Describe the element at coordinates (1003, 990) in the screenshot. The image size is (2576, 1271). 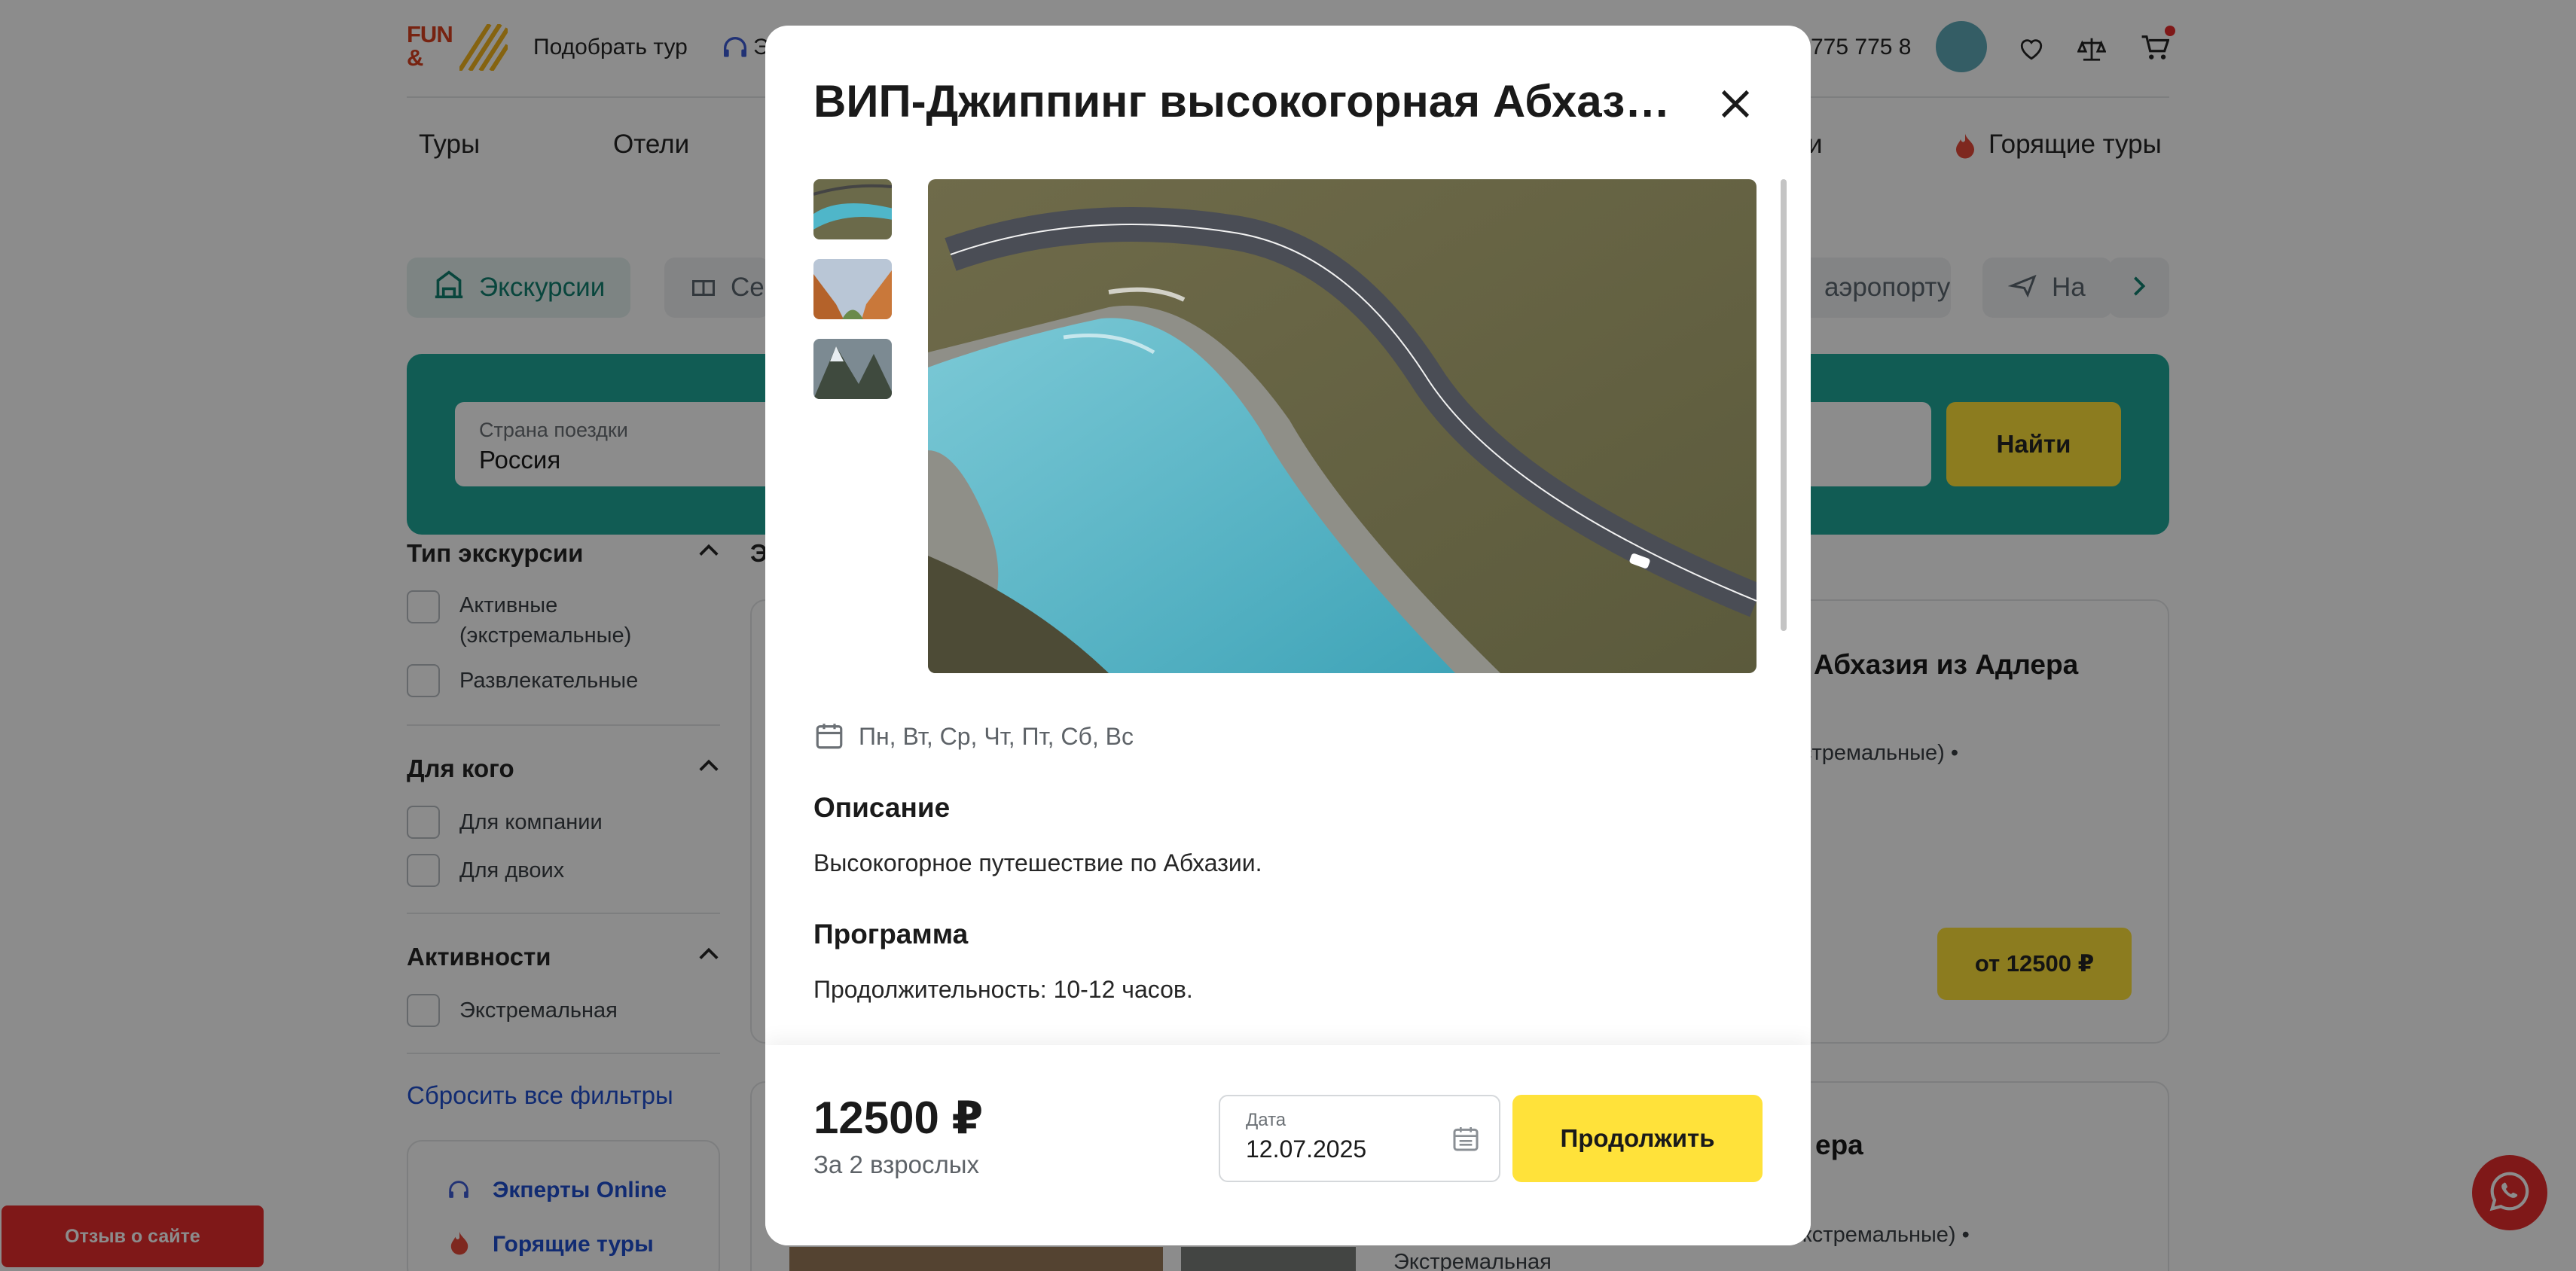
I see `program-text: Продолжительность: 10-12 часов.` at that location.